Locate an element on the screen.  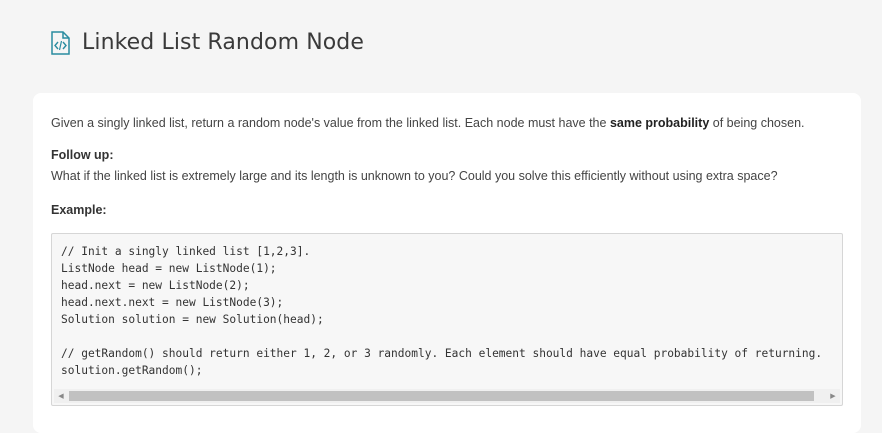
scroll-left-arrow-icon: ◀ is located at coordinates (61, 396).